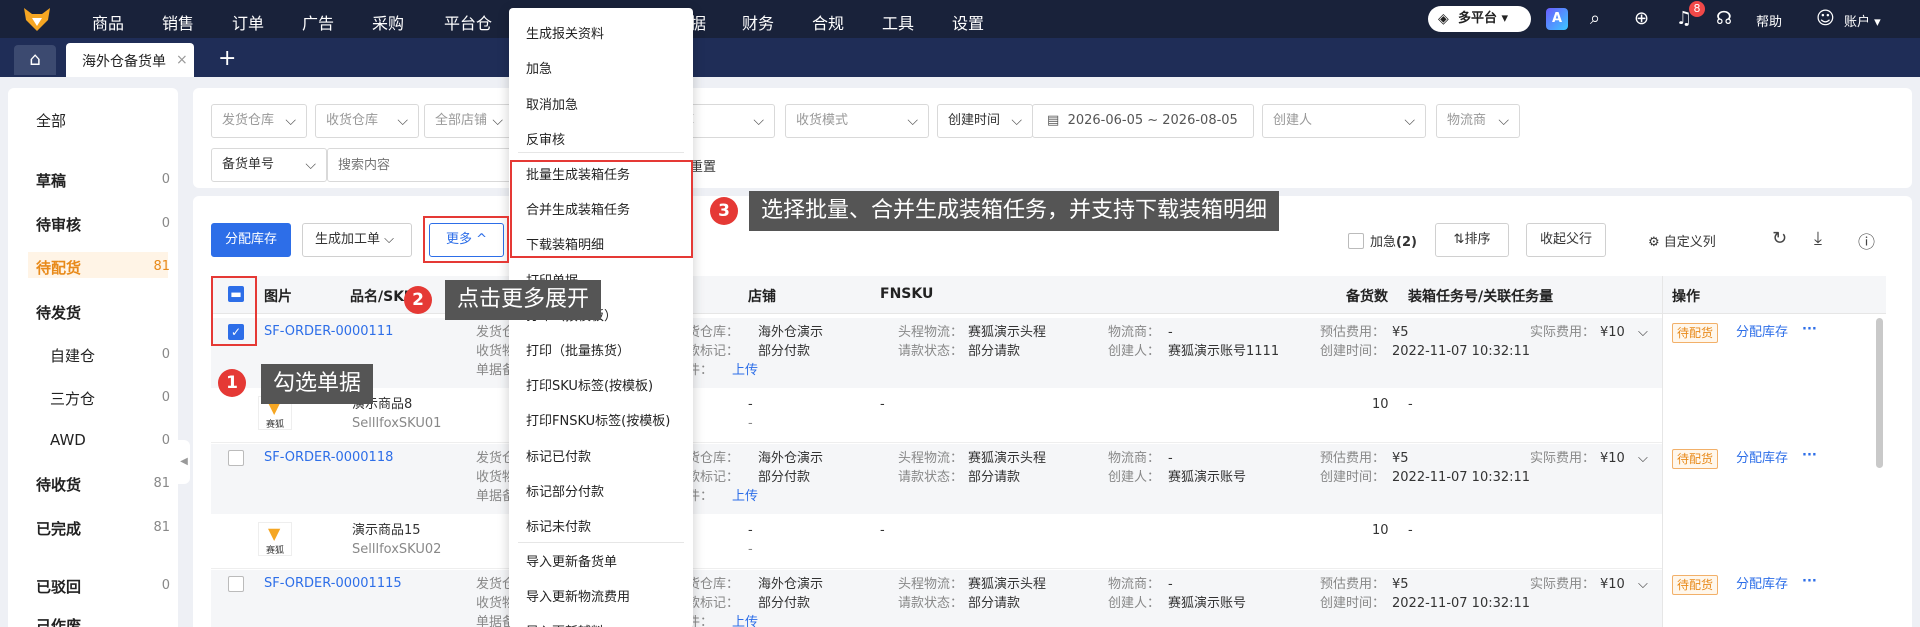  What do you see at coordinates (571, 560) in the screenshot?
I see `menu-item-15: 导入更新备货单` at bounding box center [571, 560].